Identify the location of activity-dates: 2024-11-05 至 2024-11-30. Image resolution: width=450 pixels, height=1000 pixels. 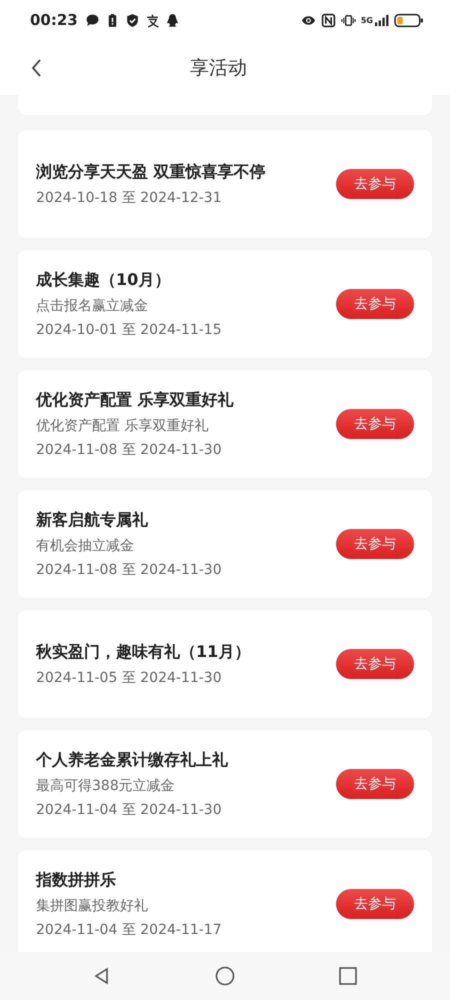
(129, 677).